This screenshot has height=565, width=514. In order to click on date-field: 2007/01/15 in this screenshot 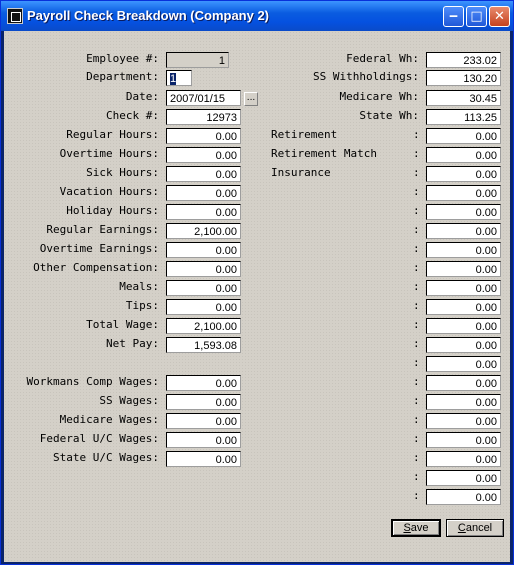, I will do `click(203, 98)`.